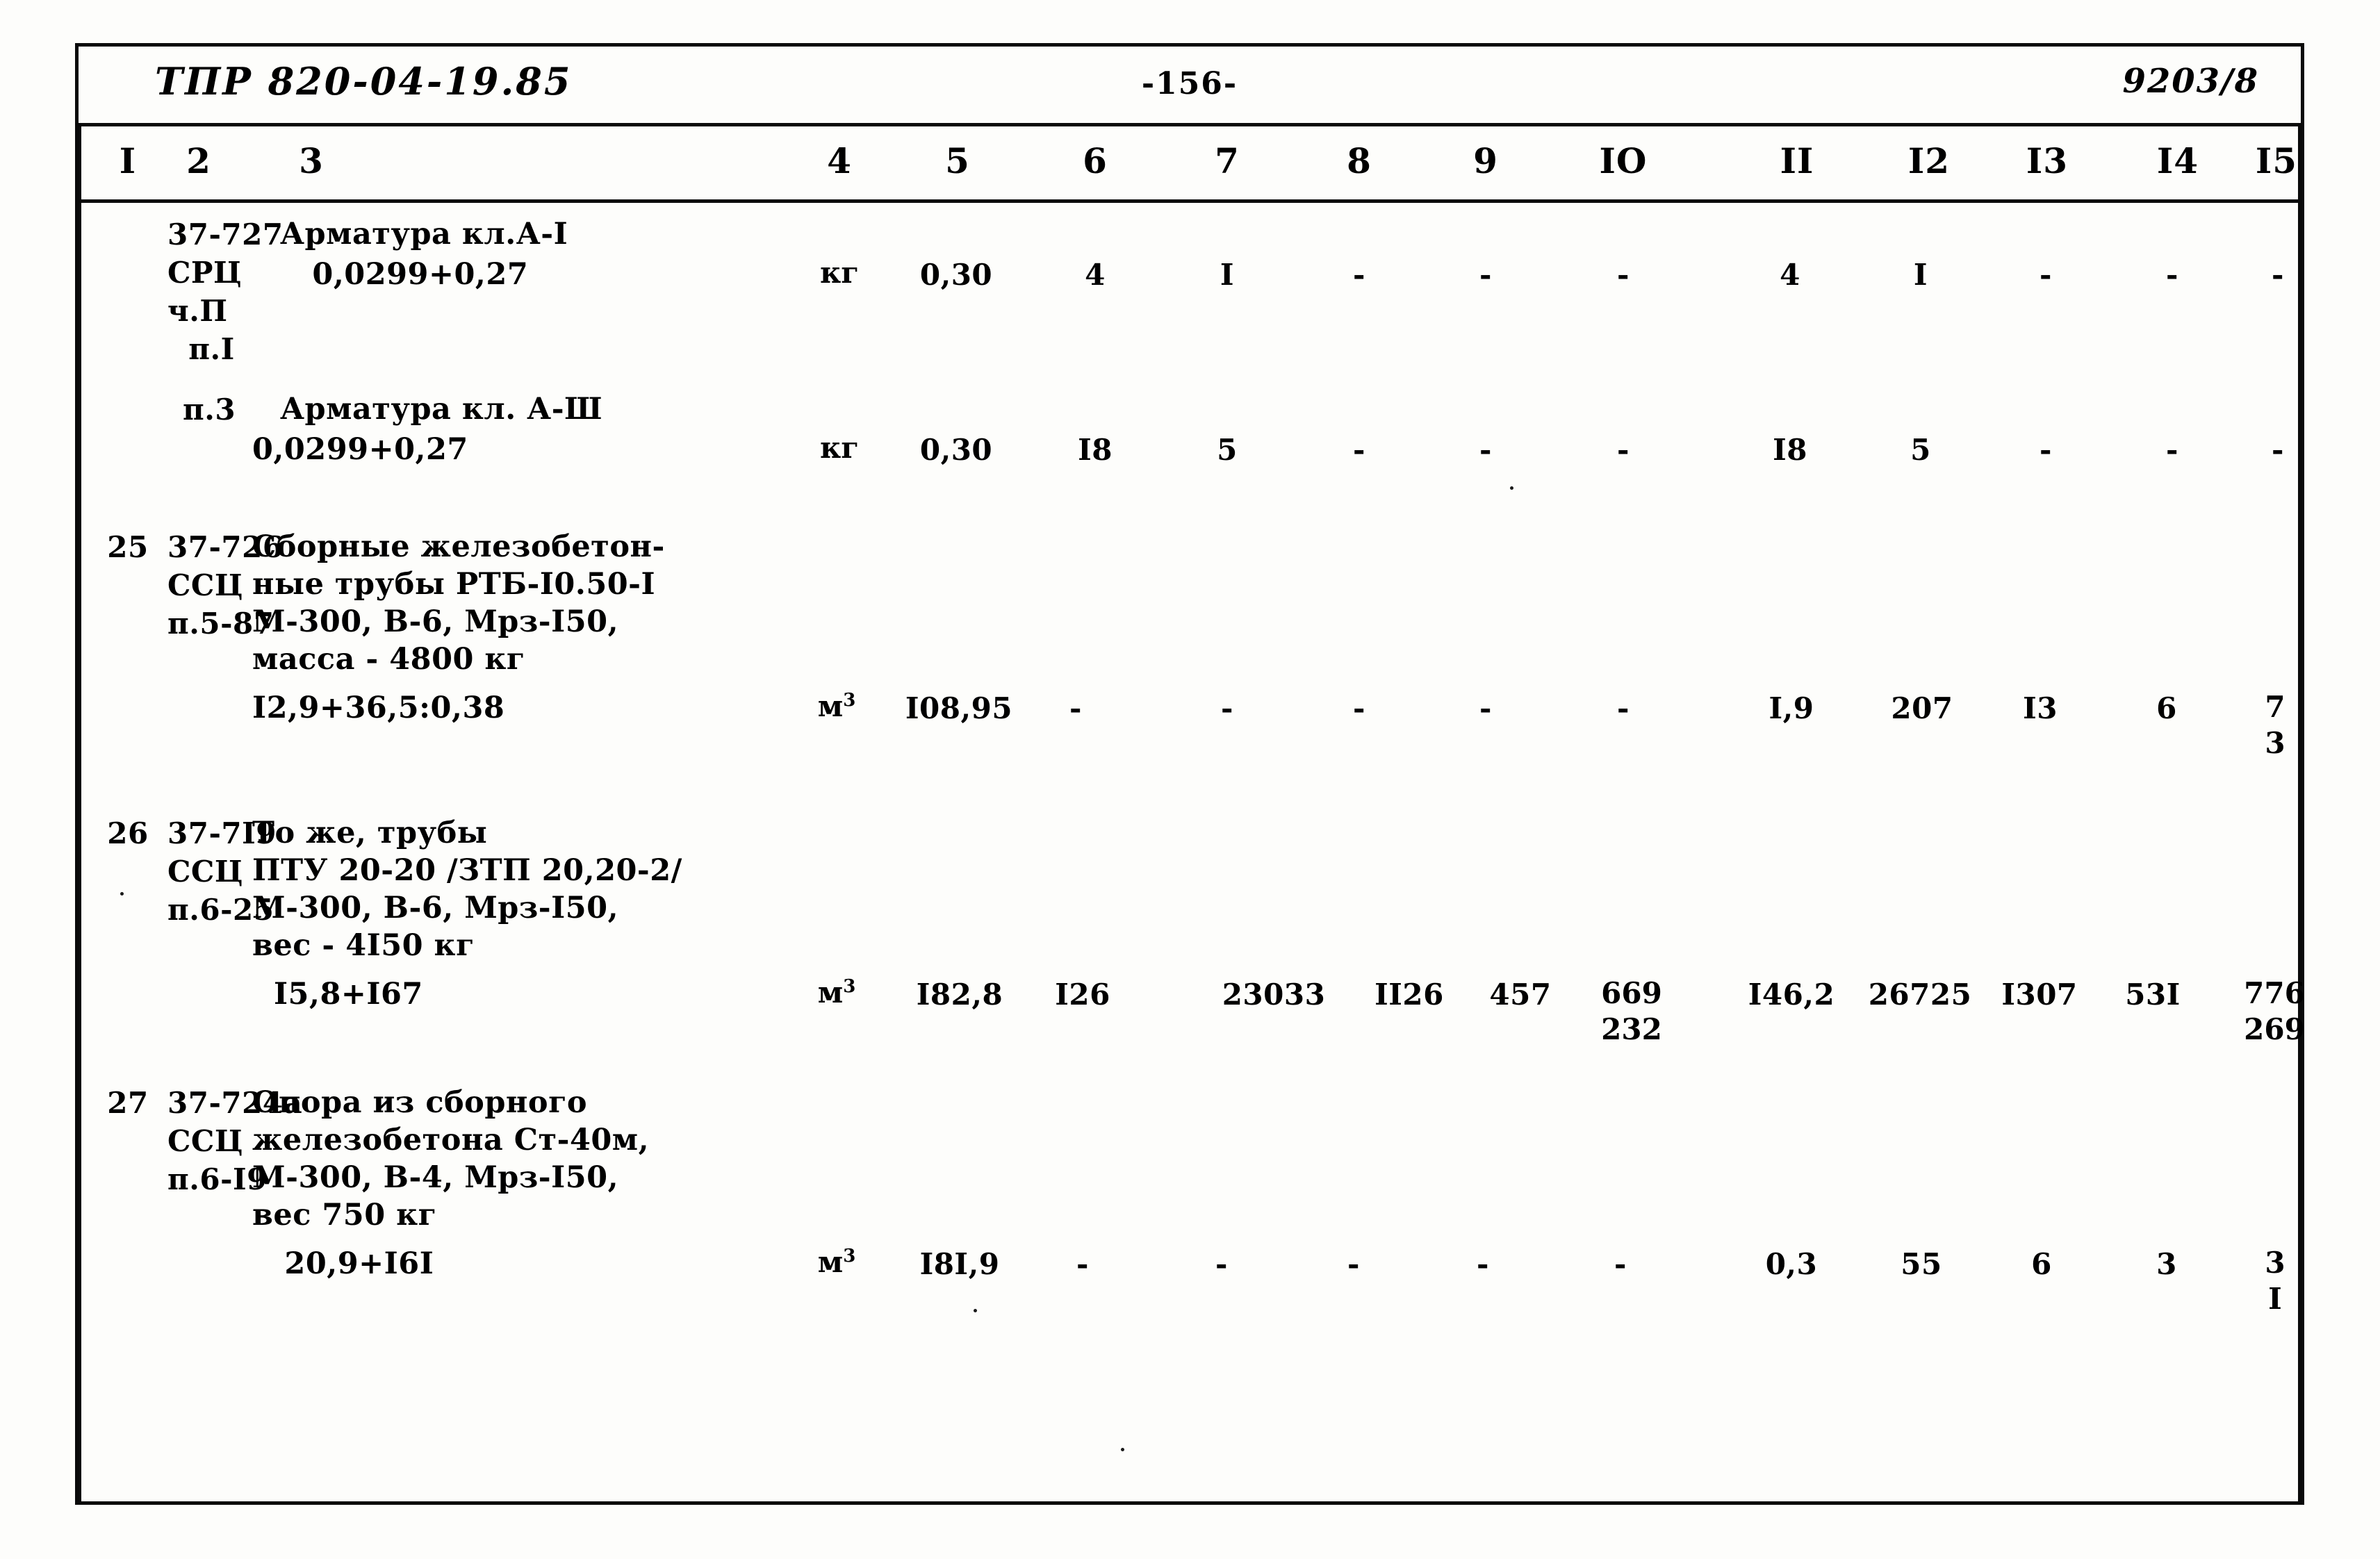  Describe the element at coordinates (2190, 81) in the screenshot. I see `sheet-code: 9203/8` at that location.